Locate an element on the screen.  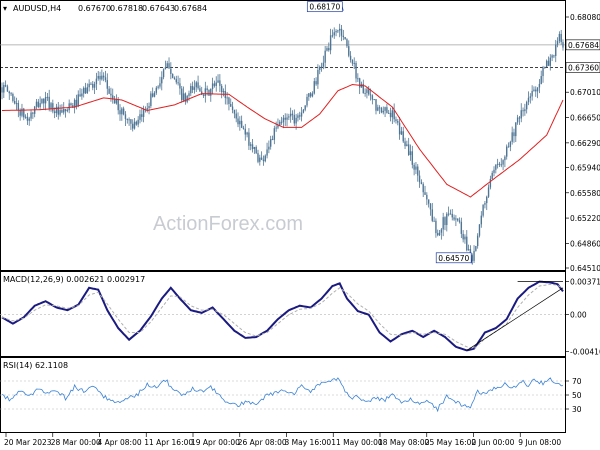
price-y-tick-label: 0.64510 is located at coordinates (585, 268).